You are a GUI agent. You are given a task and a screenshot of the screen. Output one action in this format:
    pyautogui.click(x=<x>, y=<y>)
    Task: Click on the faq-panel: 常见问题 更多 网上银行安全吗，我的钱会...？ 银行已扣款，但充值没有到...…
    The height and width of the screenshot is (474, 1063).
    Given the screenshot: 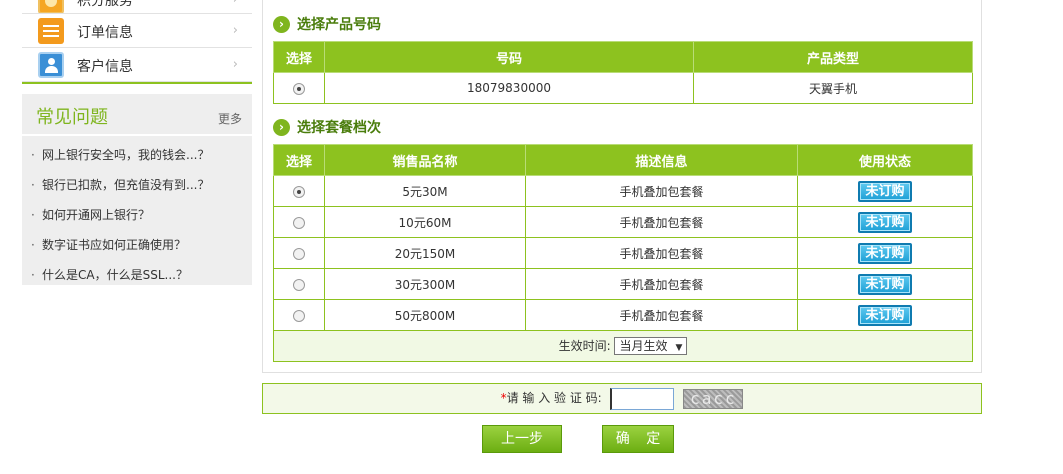 What is the action you would take?
    pyautogui.click(x=137, y=191)
    